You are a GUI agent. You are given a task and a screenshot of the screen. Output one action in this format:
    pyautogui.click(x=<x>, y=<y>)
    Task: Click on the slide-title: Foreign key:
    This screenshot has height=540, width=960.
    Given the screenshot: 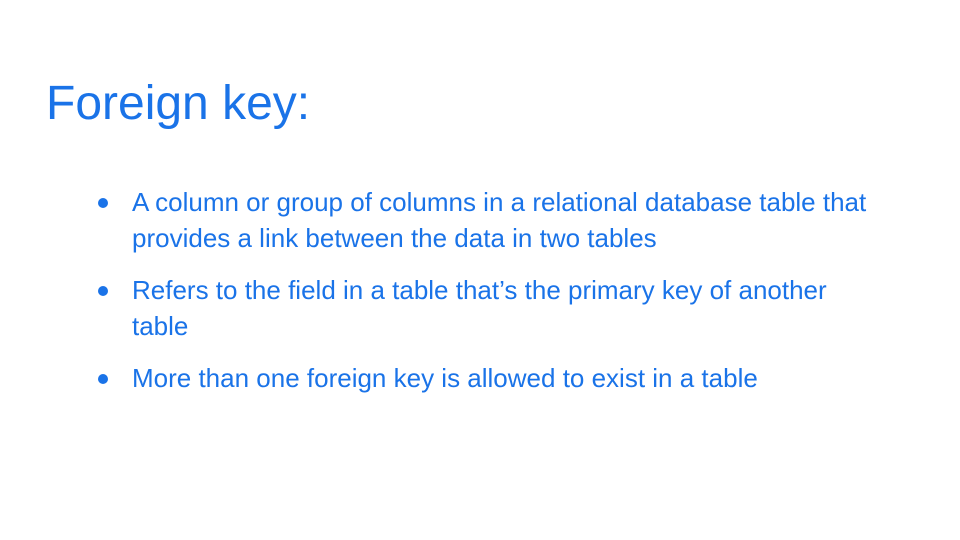 What is the action you would take?
    pyautogui.click(x=178, y=103)
    